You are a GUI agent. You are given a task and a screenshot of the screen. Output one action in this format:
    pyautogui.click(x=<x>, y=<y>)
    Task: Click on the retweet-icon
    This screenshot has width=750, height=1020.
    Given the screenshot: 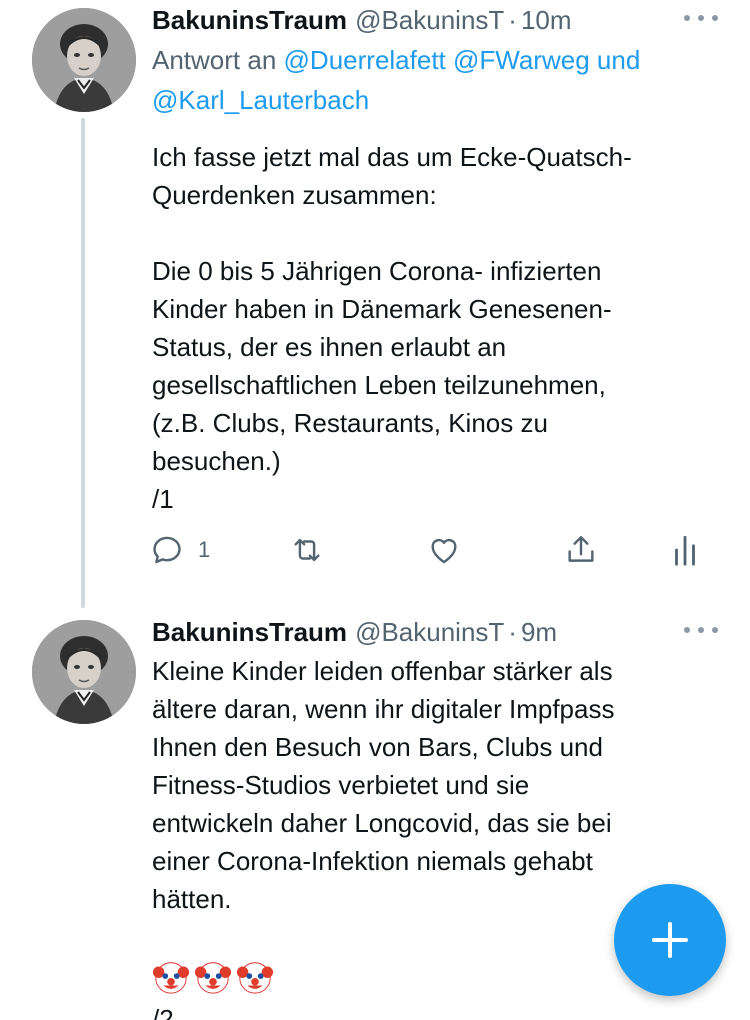 What is the action you would take?
    pyautogui.click(x=307, y=550)
    